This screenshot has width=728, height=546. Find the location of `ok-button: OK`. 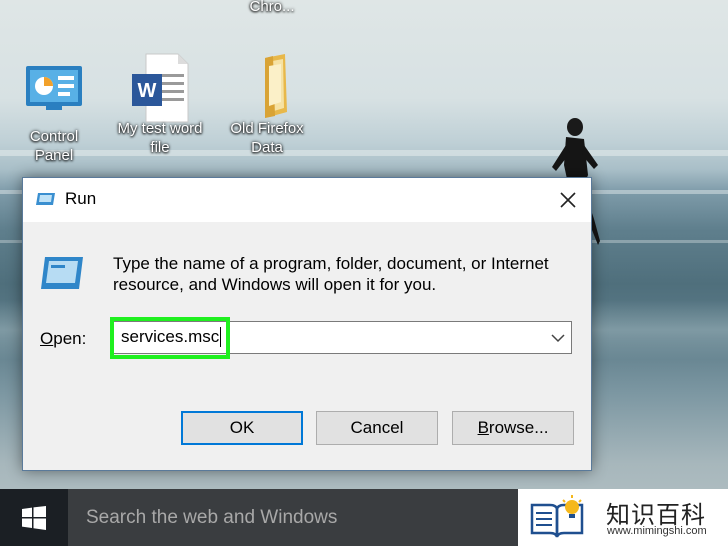

ok-button: OK is located at coordinates (242, 428).